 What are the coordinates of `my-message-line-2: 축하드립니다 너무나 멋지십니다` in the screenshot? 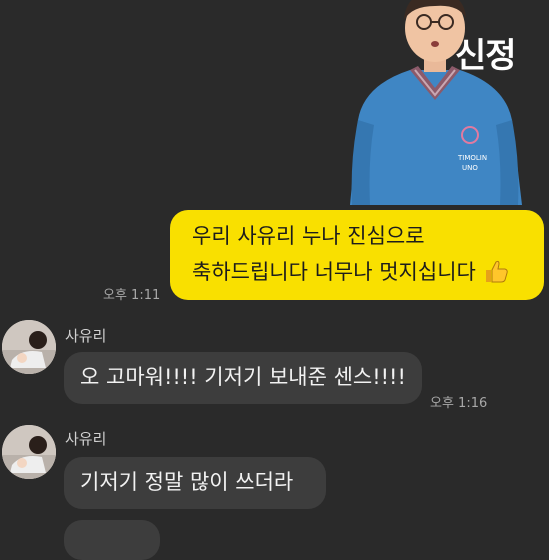 It's located at (334, 272).